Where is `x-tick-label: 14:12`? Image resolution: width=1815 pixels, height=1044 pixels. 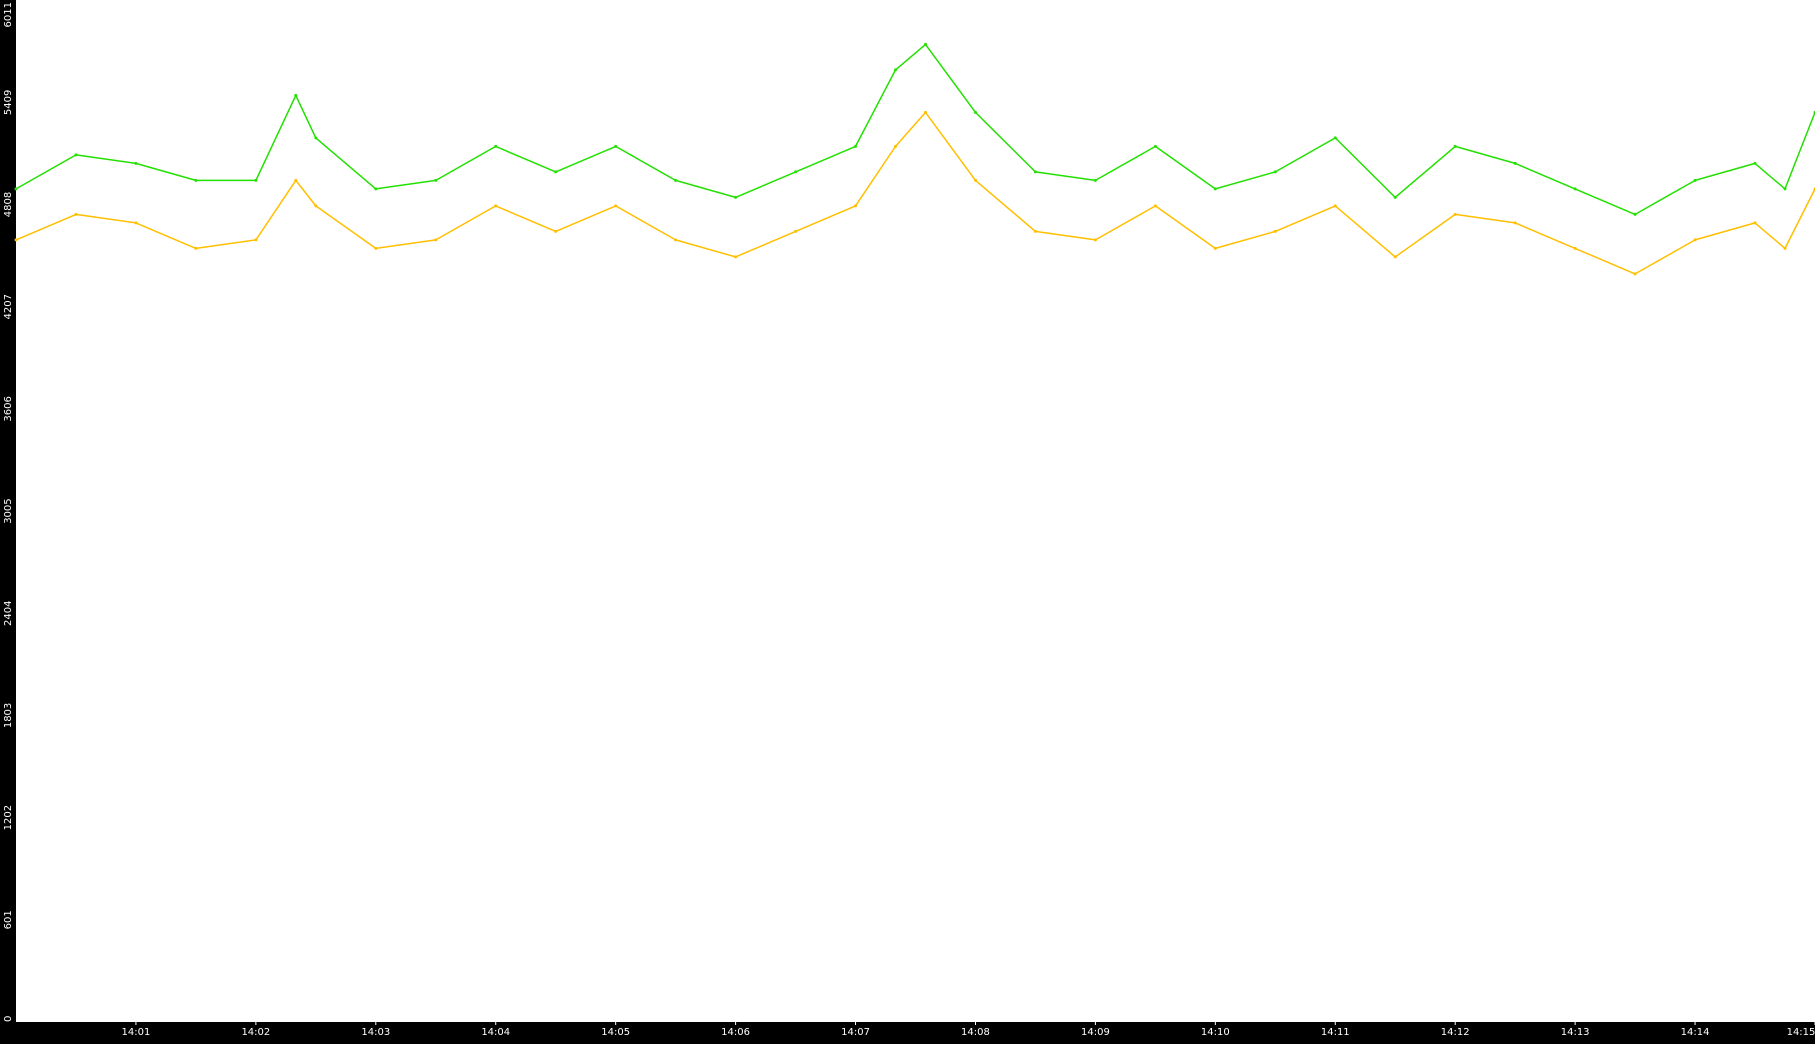 x-tick-label: 14:12 is located at coordinates (1455, 1032).